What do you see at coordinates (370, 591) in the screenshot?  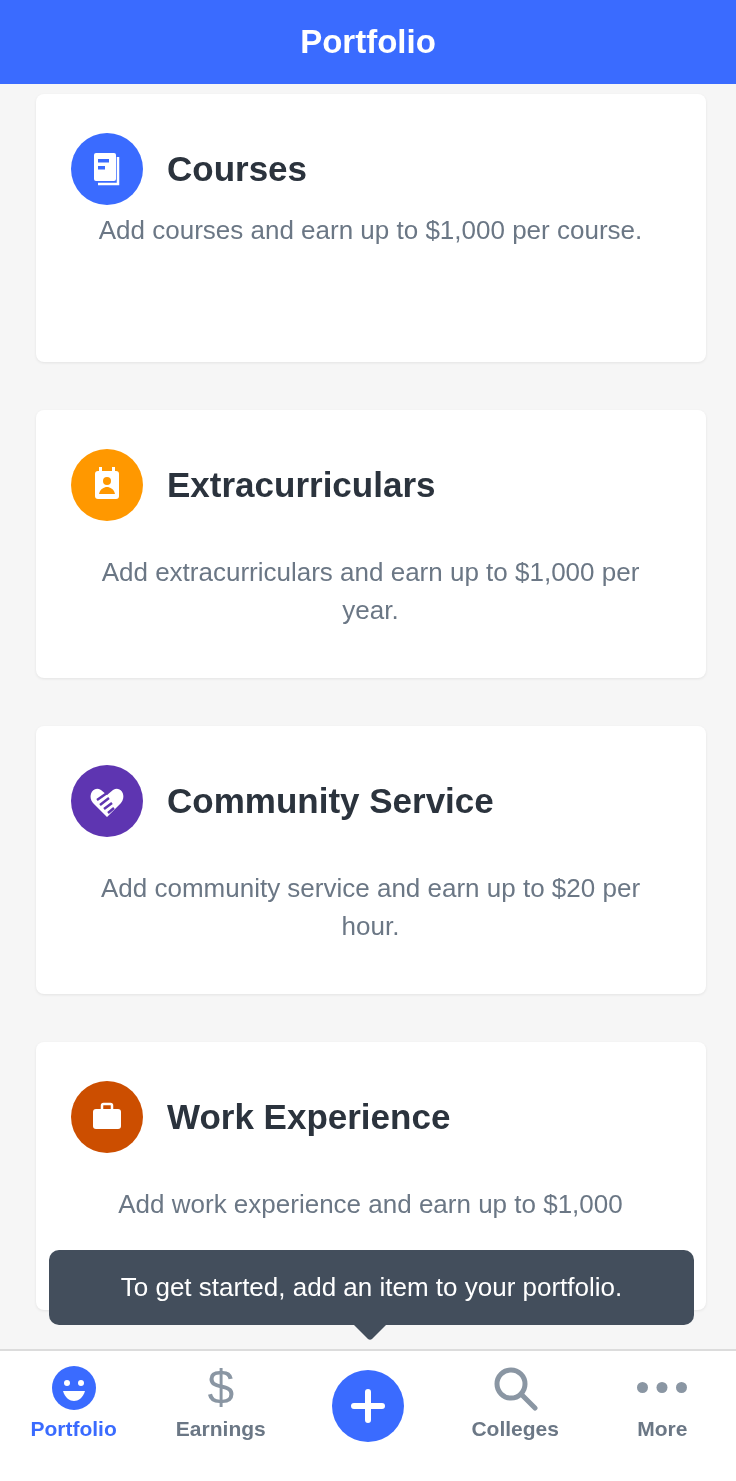 I see `card-description: Add extracurriculars and earn up to $1,000 per year.` at bounding box center [370, 591].